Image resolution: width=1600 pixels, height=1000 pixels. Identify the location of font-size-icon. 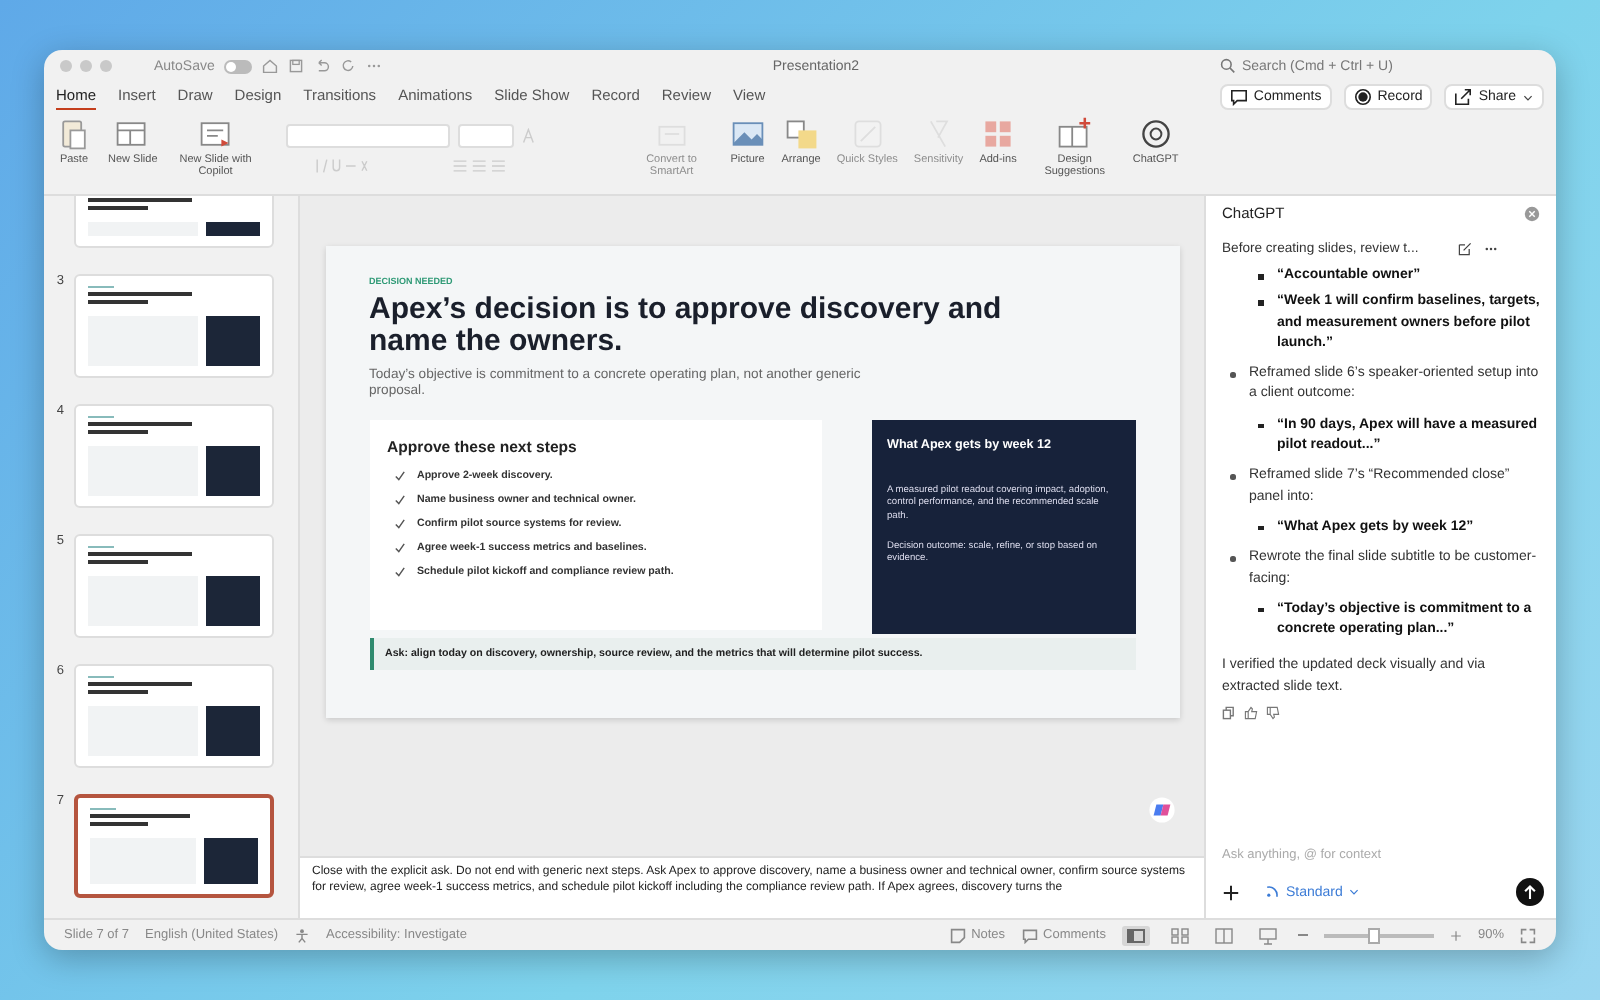
(529, 136).